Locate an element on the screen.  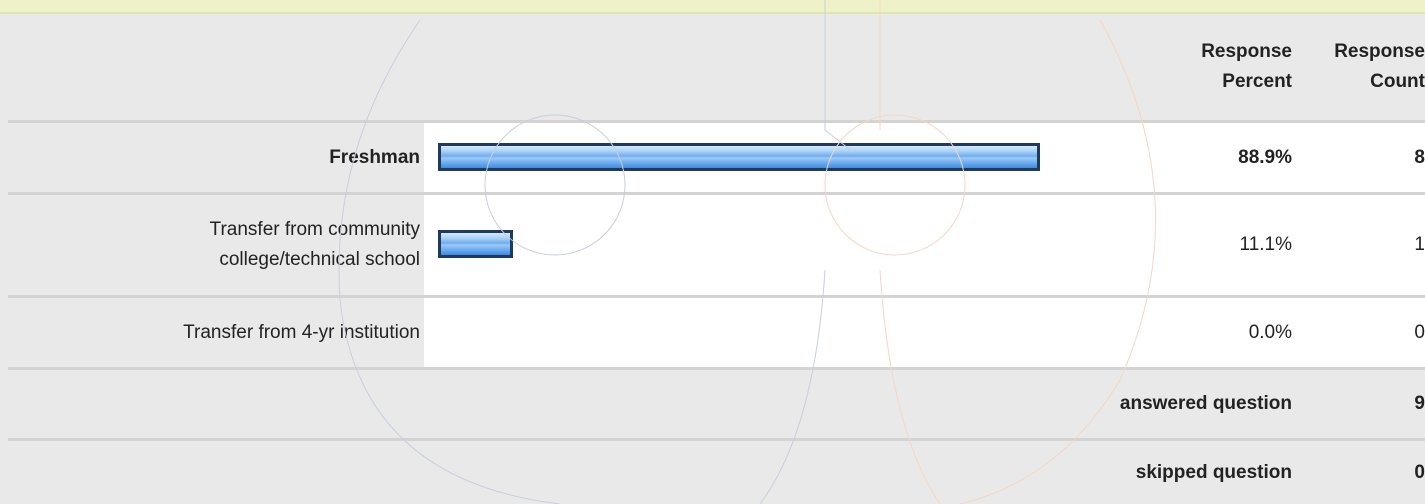
answered-question-count: 9 is located at coordinates (1419, 403).